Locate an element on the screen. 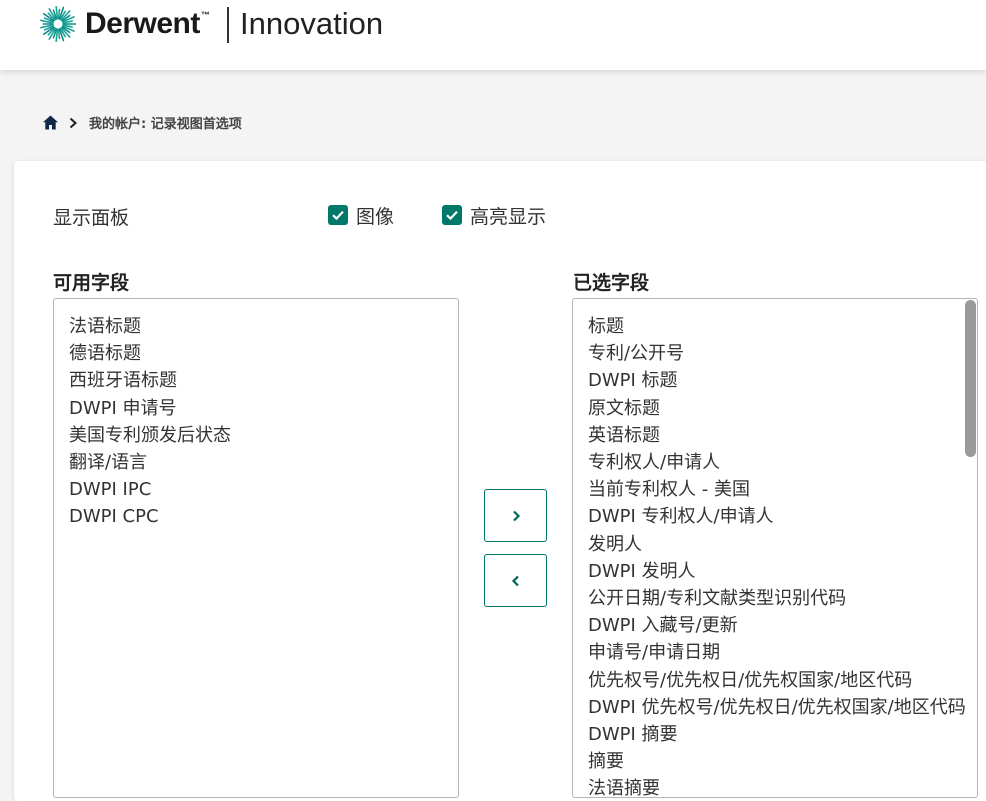 The image size is (986, 801). brand-name: Derwent™ is located at coordinates (147, 23).